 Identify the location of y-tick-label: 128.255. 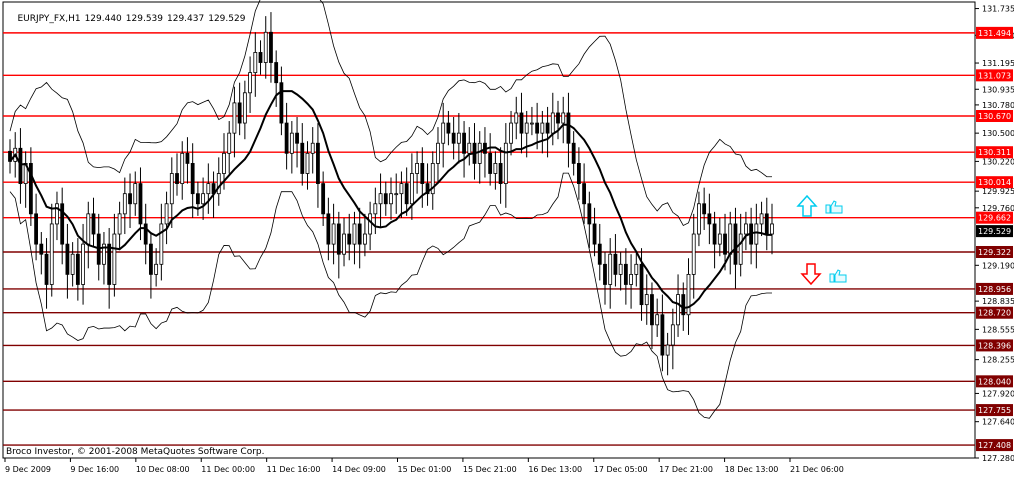
(998, 360).